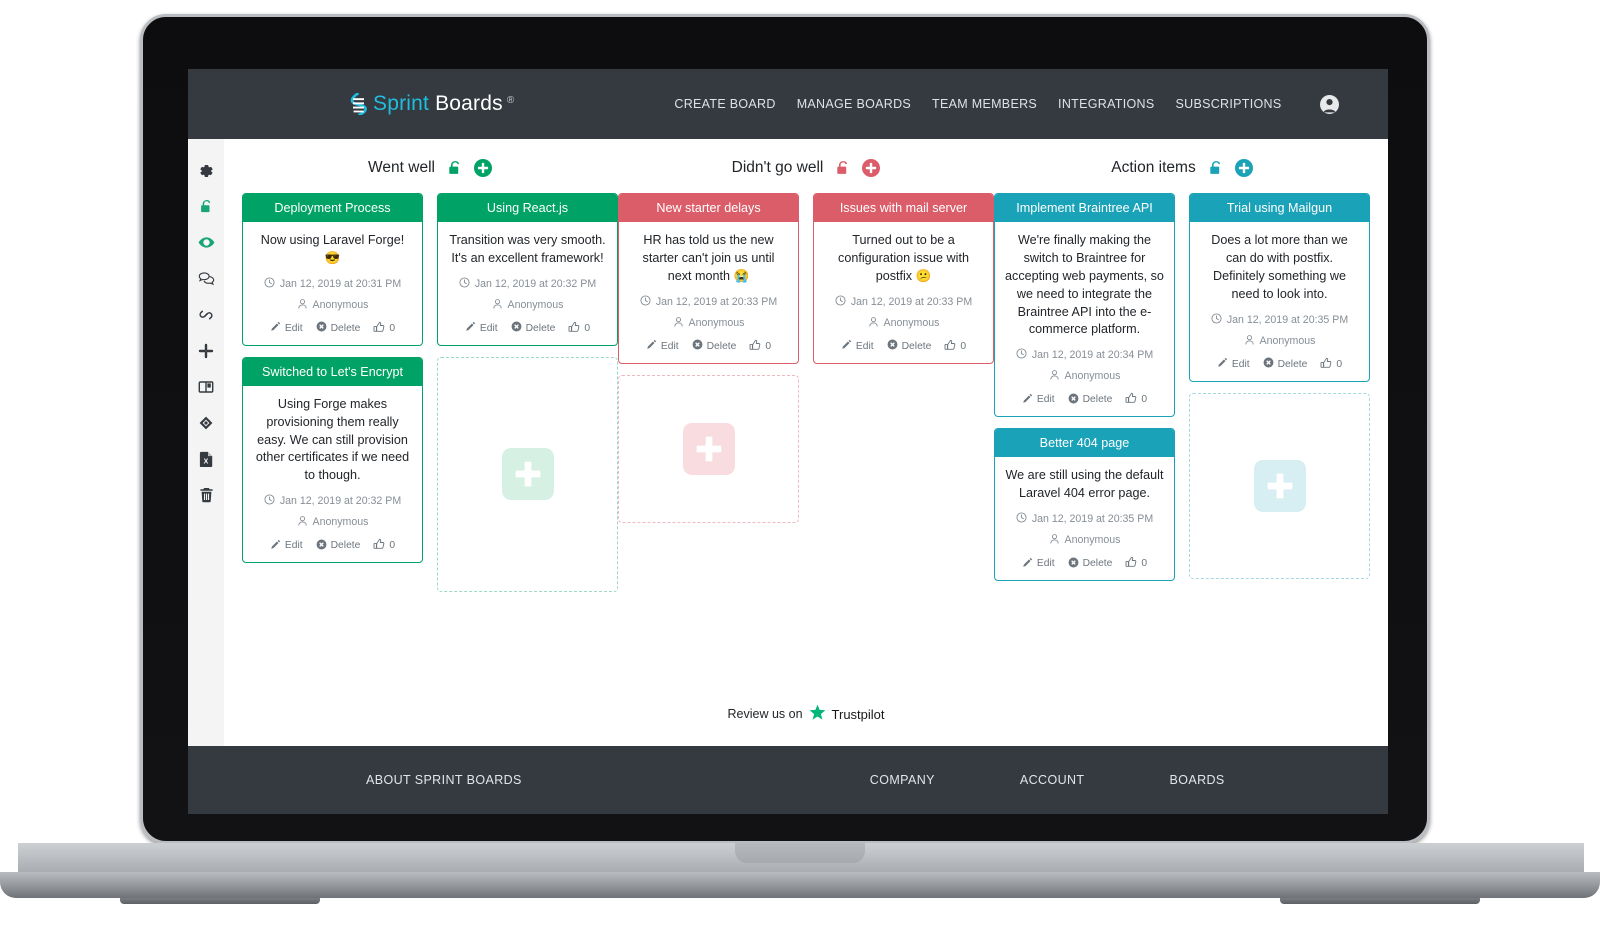  What do you see at coordinates (206, 314) in the screenshot?
I see `link-icon` at bounding box center [206, 314].